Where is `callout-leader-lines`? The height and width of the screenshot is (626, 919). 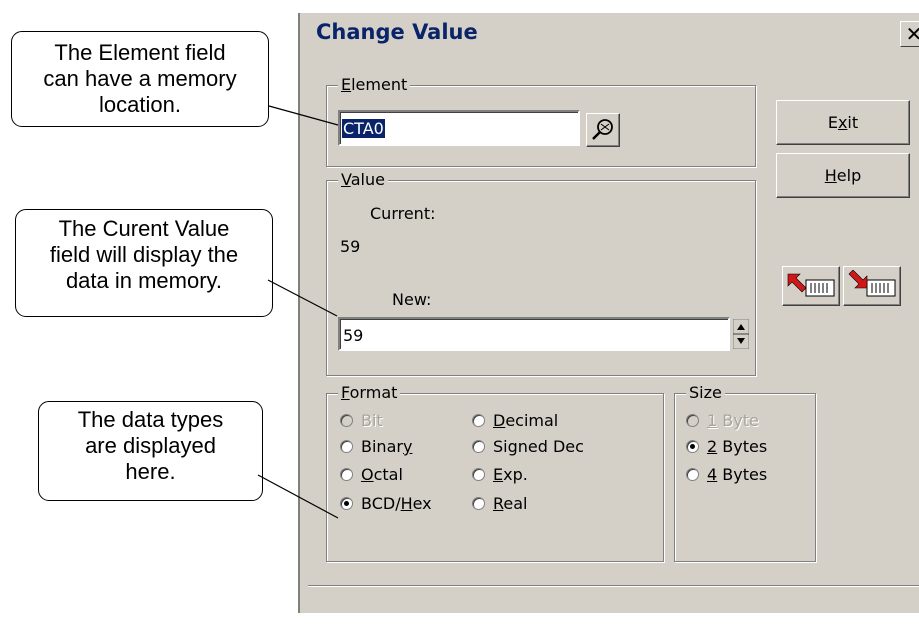
callout-leader-lines is located at coordinates (298, 312).